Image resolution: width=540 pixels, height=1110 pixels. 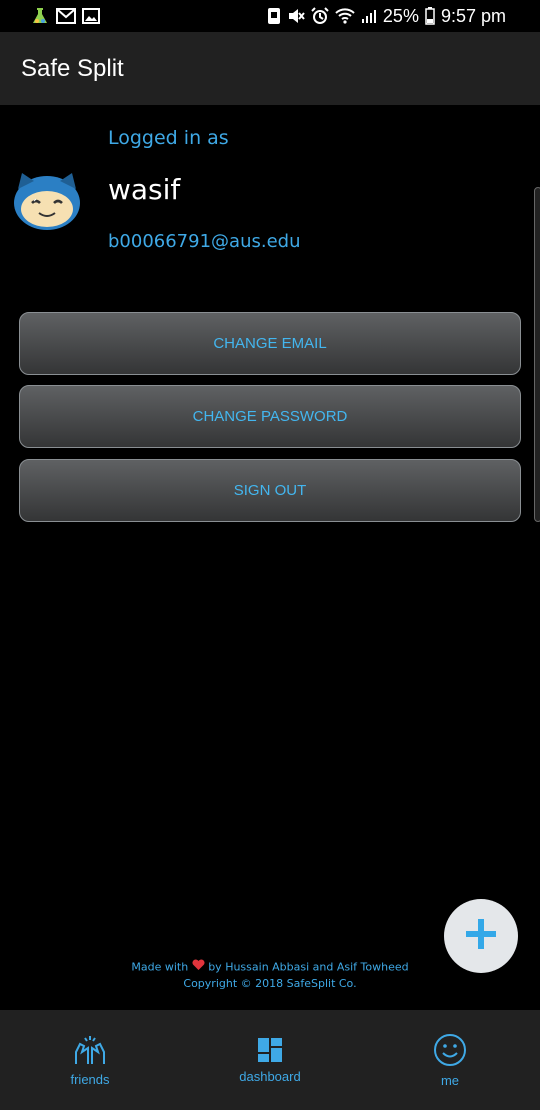 What do you see at coordinates (537, 354) in the screenshot?
I see `scrollbar` at bounding box center [537, 354].